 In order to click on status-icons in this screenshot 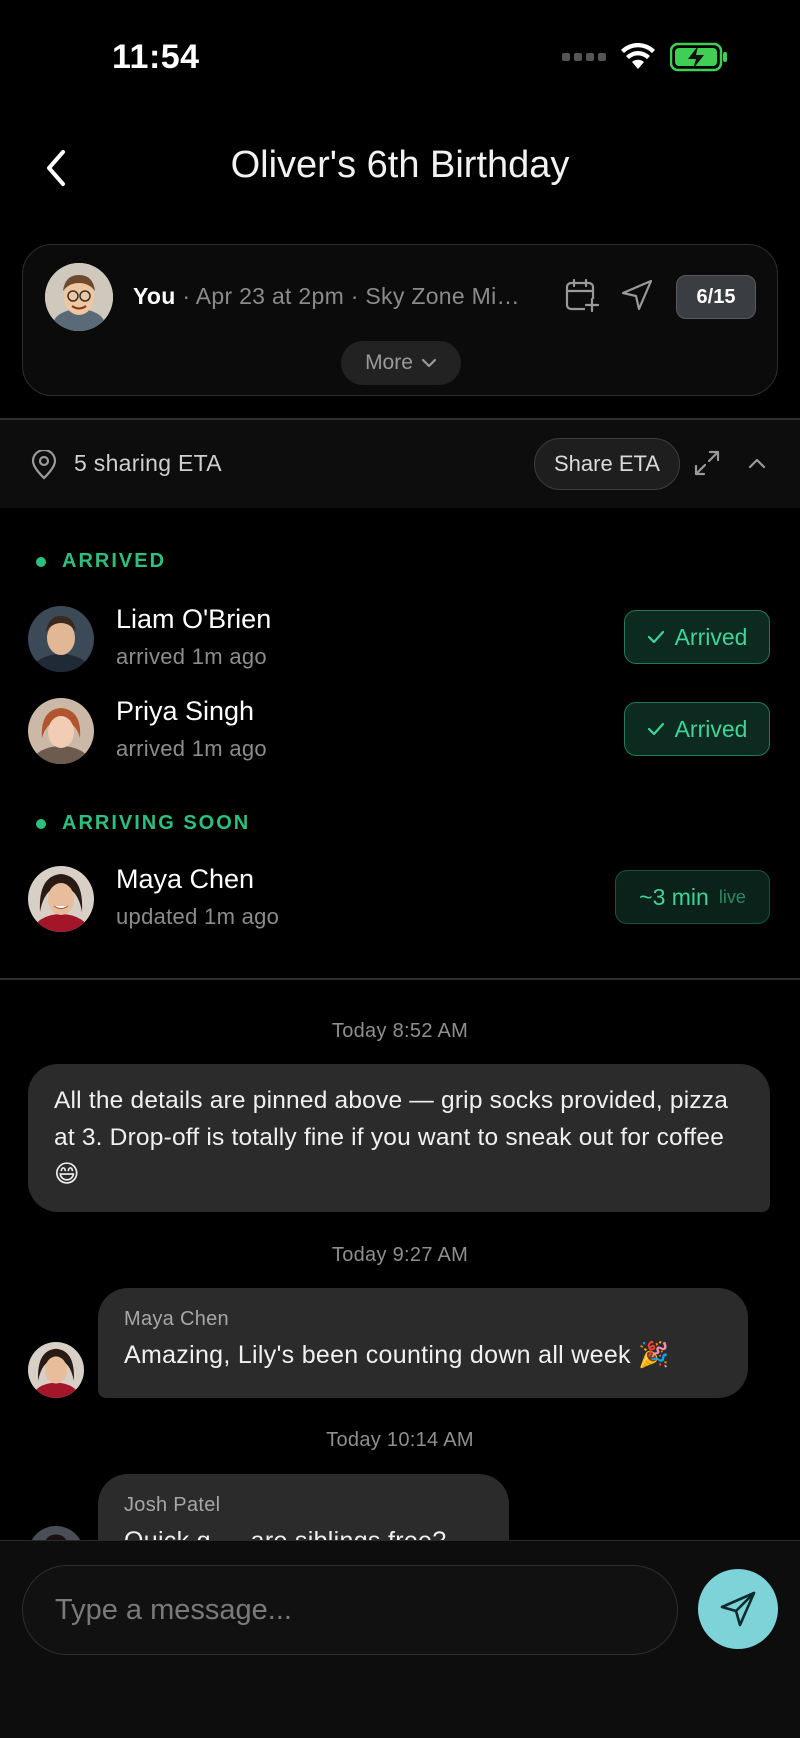, I will do `click(645, 57)`.